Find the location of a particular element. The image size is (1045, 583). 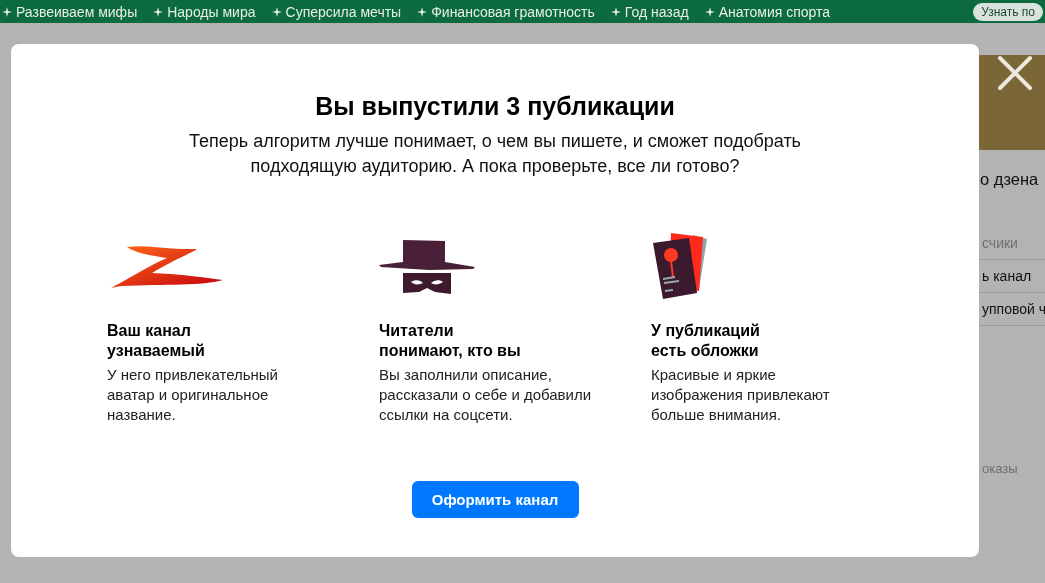

topic-link: Суперсила мечты is located at coordinates (336, 11).